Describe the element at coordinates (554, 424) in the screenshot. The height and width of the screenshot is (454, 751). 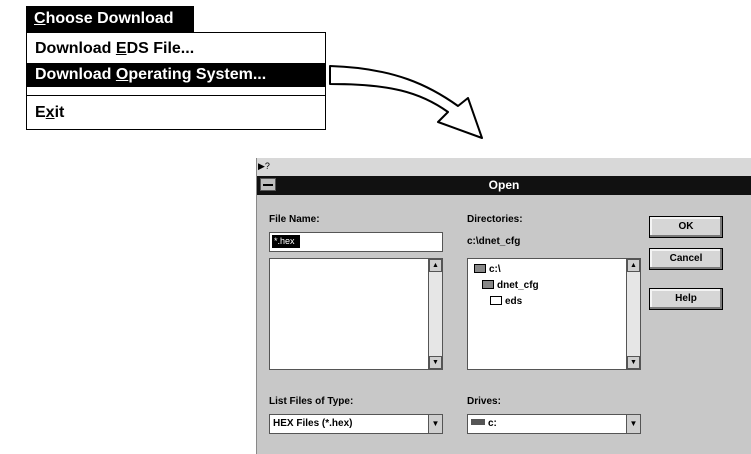
I see `drives-select: c: ▼` at that location.